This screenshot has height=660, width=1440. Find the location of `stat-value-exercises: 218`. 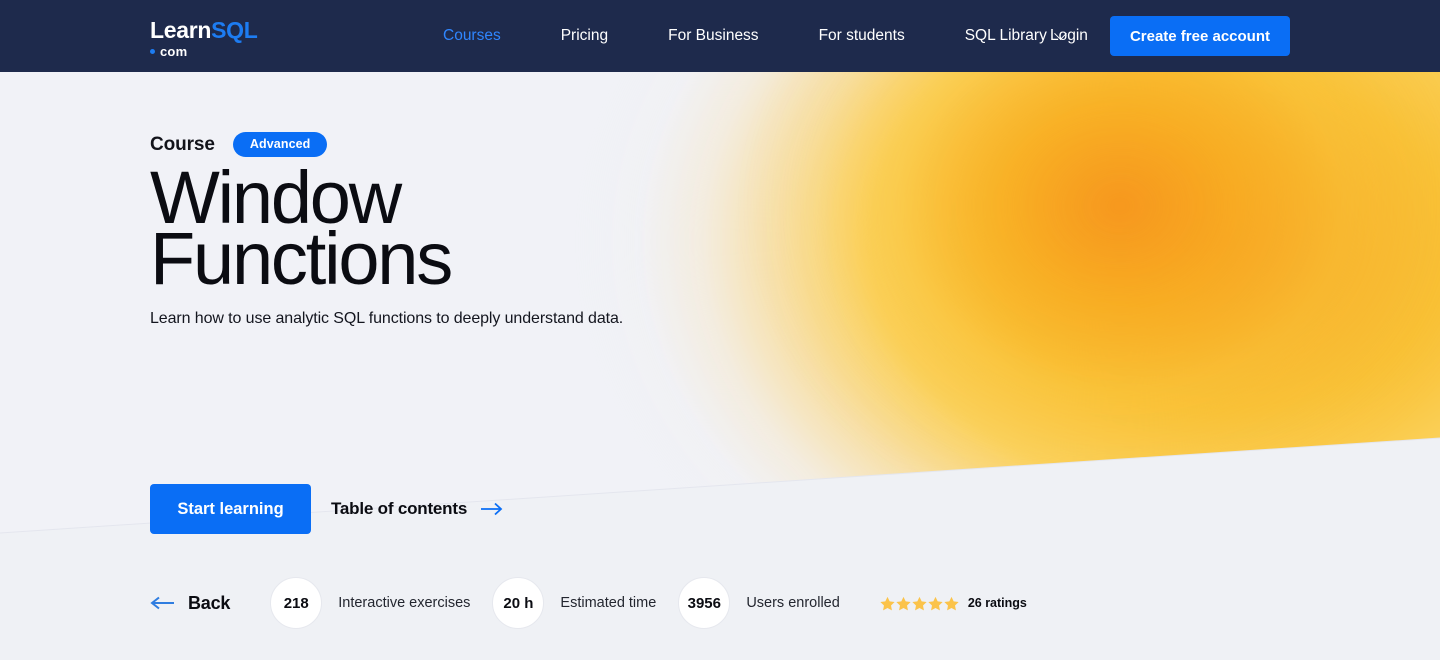

stat-value-exercises: 218 is located at coordinates (296, 603).